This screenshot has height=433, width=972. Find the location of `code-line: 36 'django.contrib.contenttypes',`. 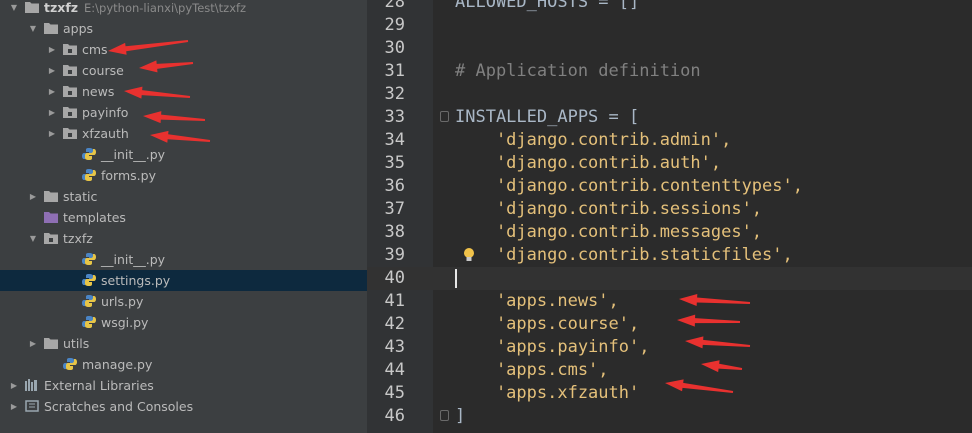

code-line: 36 'django.contrib.contenttypes', is located at coordinates (669, 186).